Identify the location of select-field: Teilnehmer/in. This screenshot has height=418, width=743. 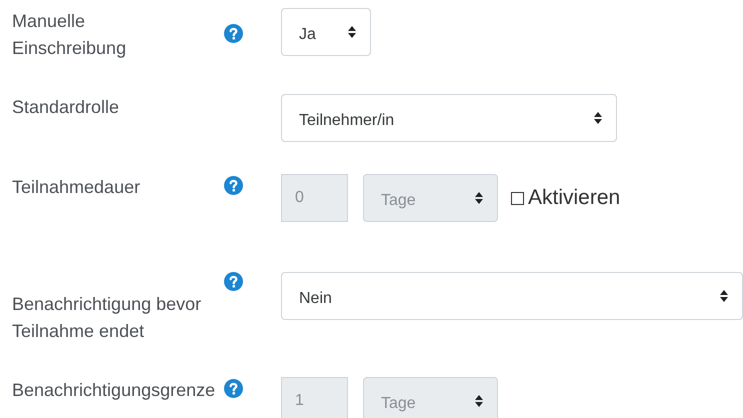
(449, 118).